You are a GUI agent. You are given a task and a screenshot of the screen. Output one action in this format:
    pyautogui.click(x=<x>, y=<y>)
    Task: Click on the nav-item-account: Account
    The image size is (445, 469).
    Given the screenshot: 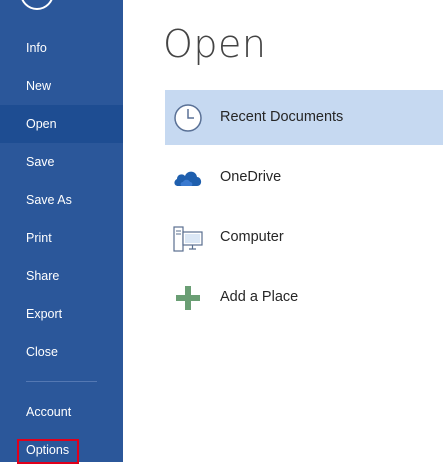 What is the action you would take?
    pyautogui.click(x=61, y=412)
    